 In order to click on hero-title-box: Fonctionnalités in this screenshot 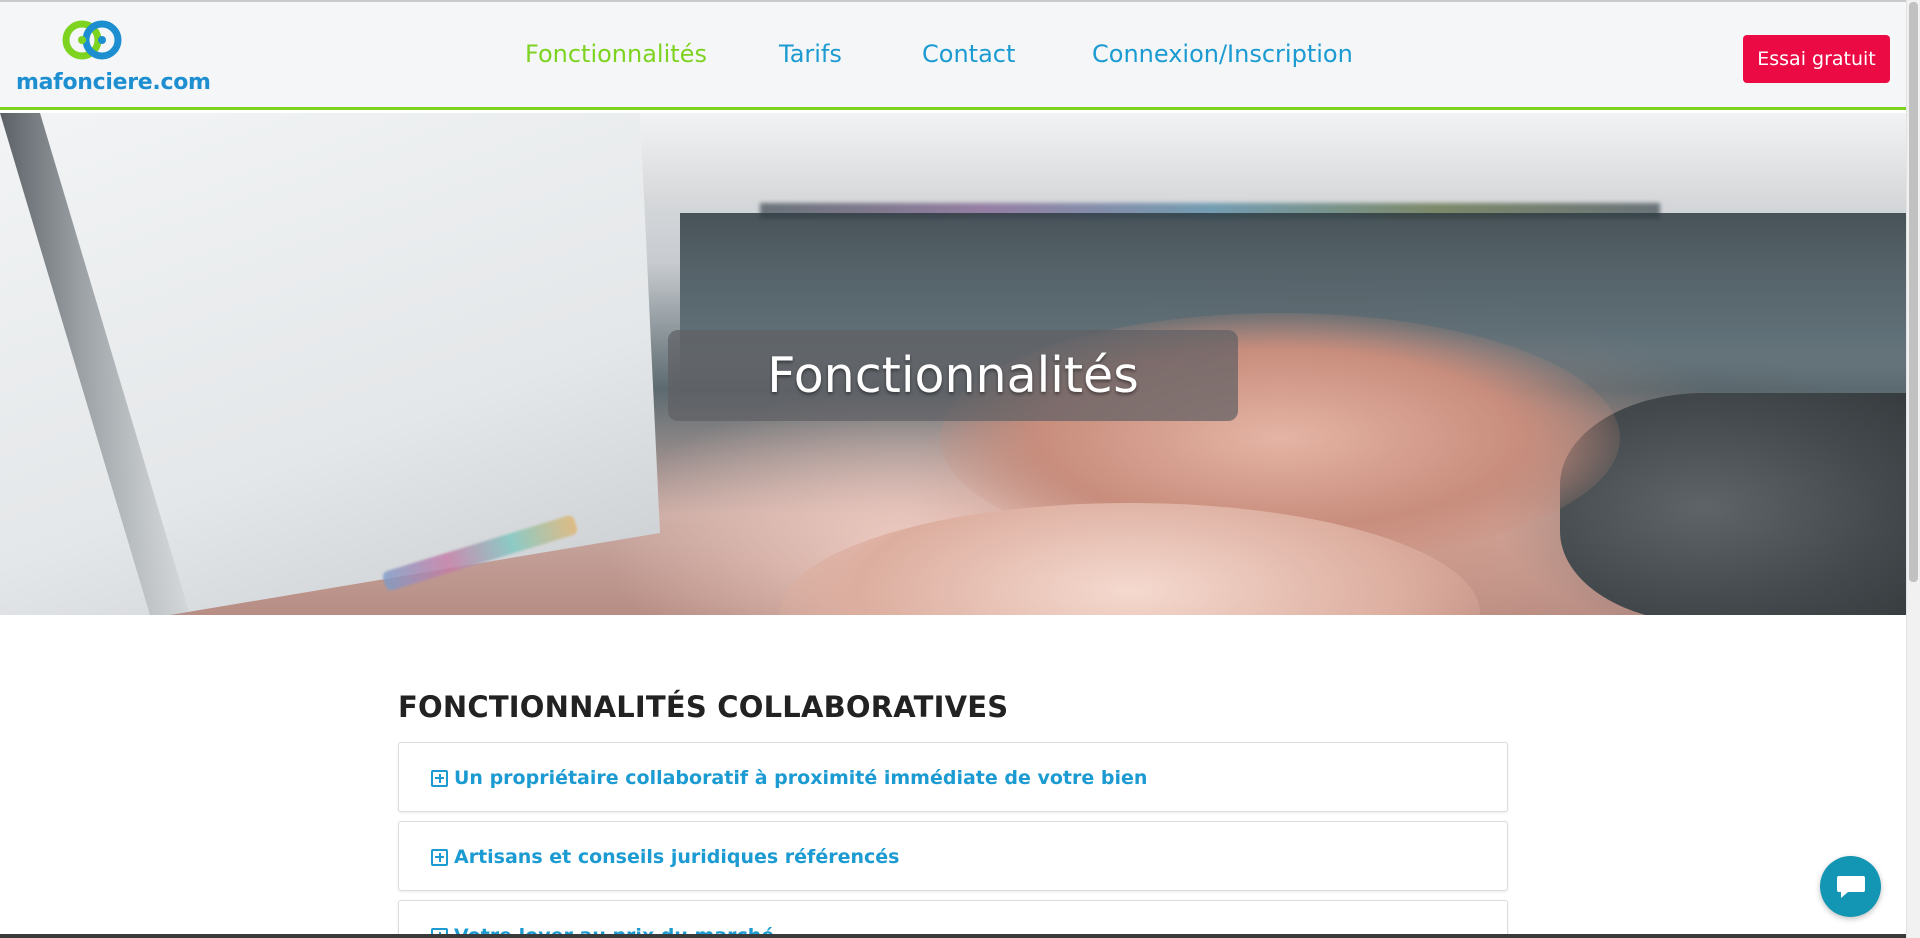, I will do `click(953, 375)`.